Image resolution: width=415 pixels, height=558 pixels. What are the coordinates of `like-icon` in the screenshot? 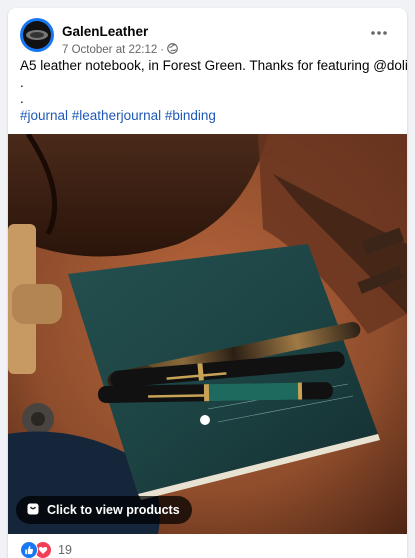 It's located at (29, 549).